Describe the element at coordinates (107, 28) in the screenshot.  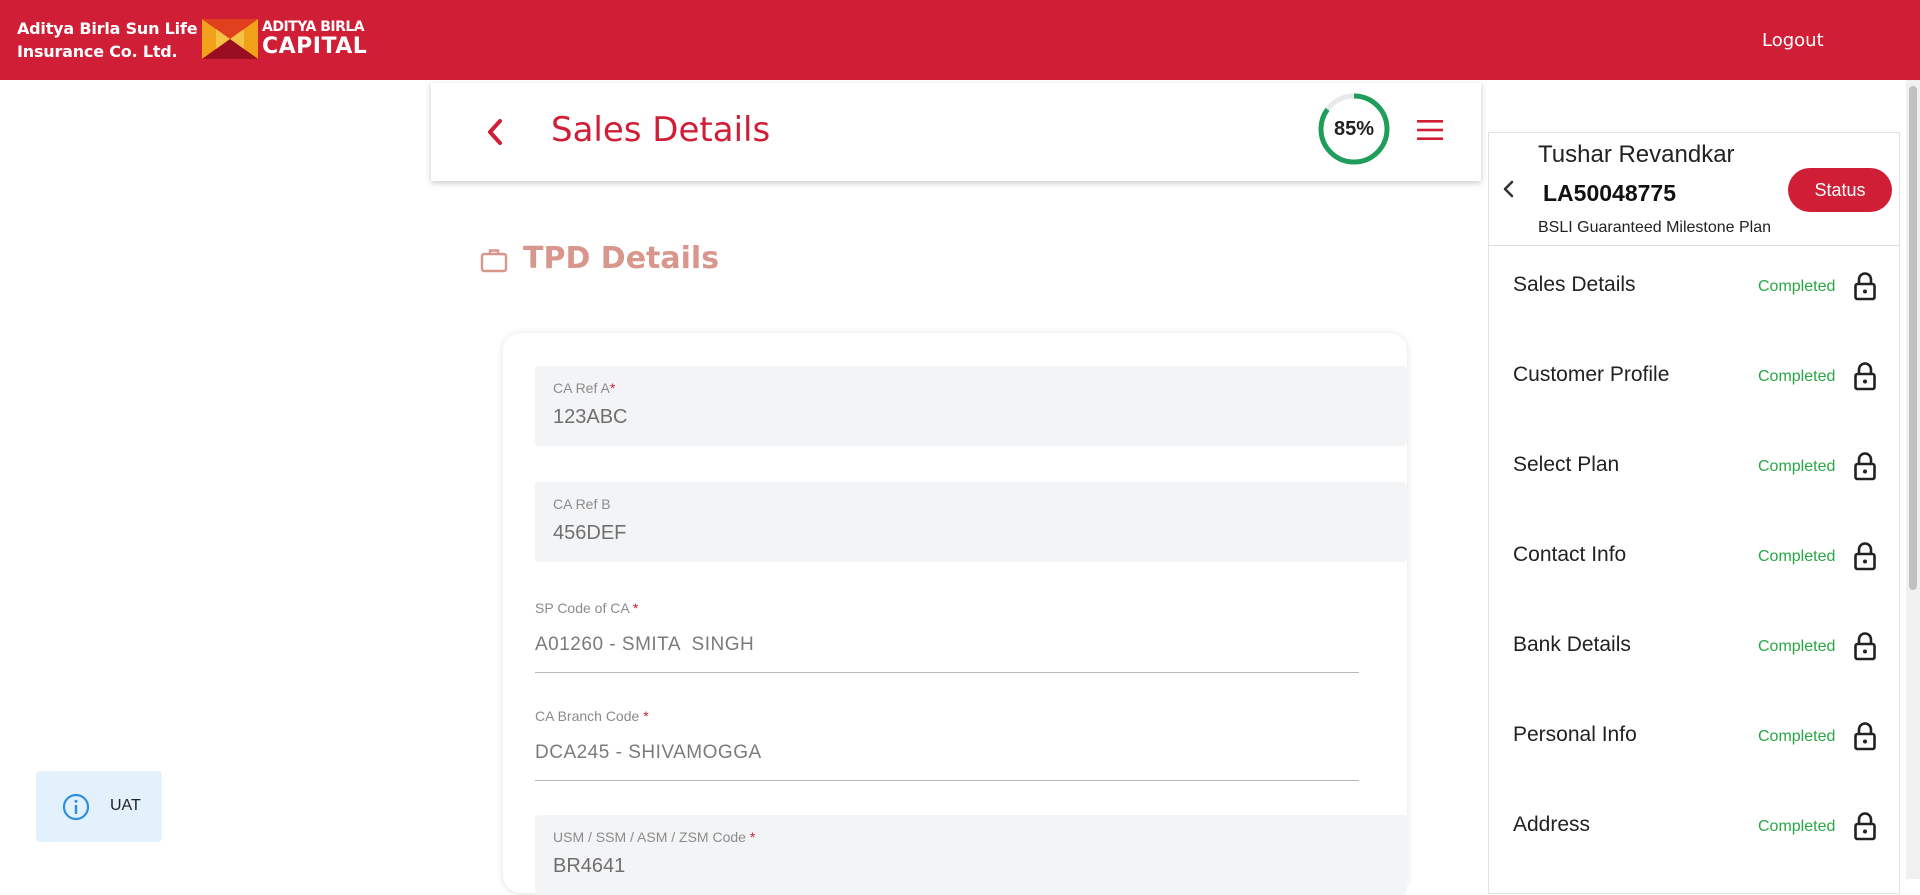
I see `insurer-name-line1: Aditya Birla Sun Life` at that location.